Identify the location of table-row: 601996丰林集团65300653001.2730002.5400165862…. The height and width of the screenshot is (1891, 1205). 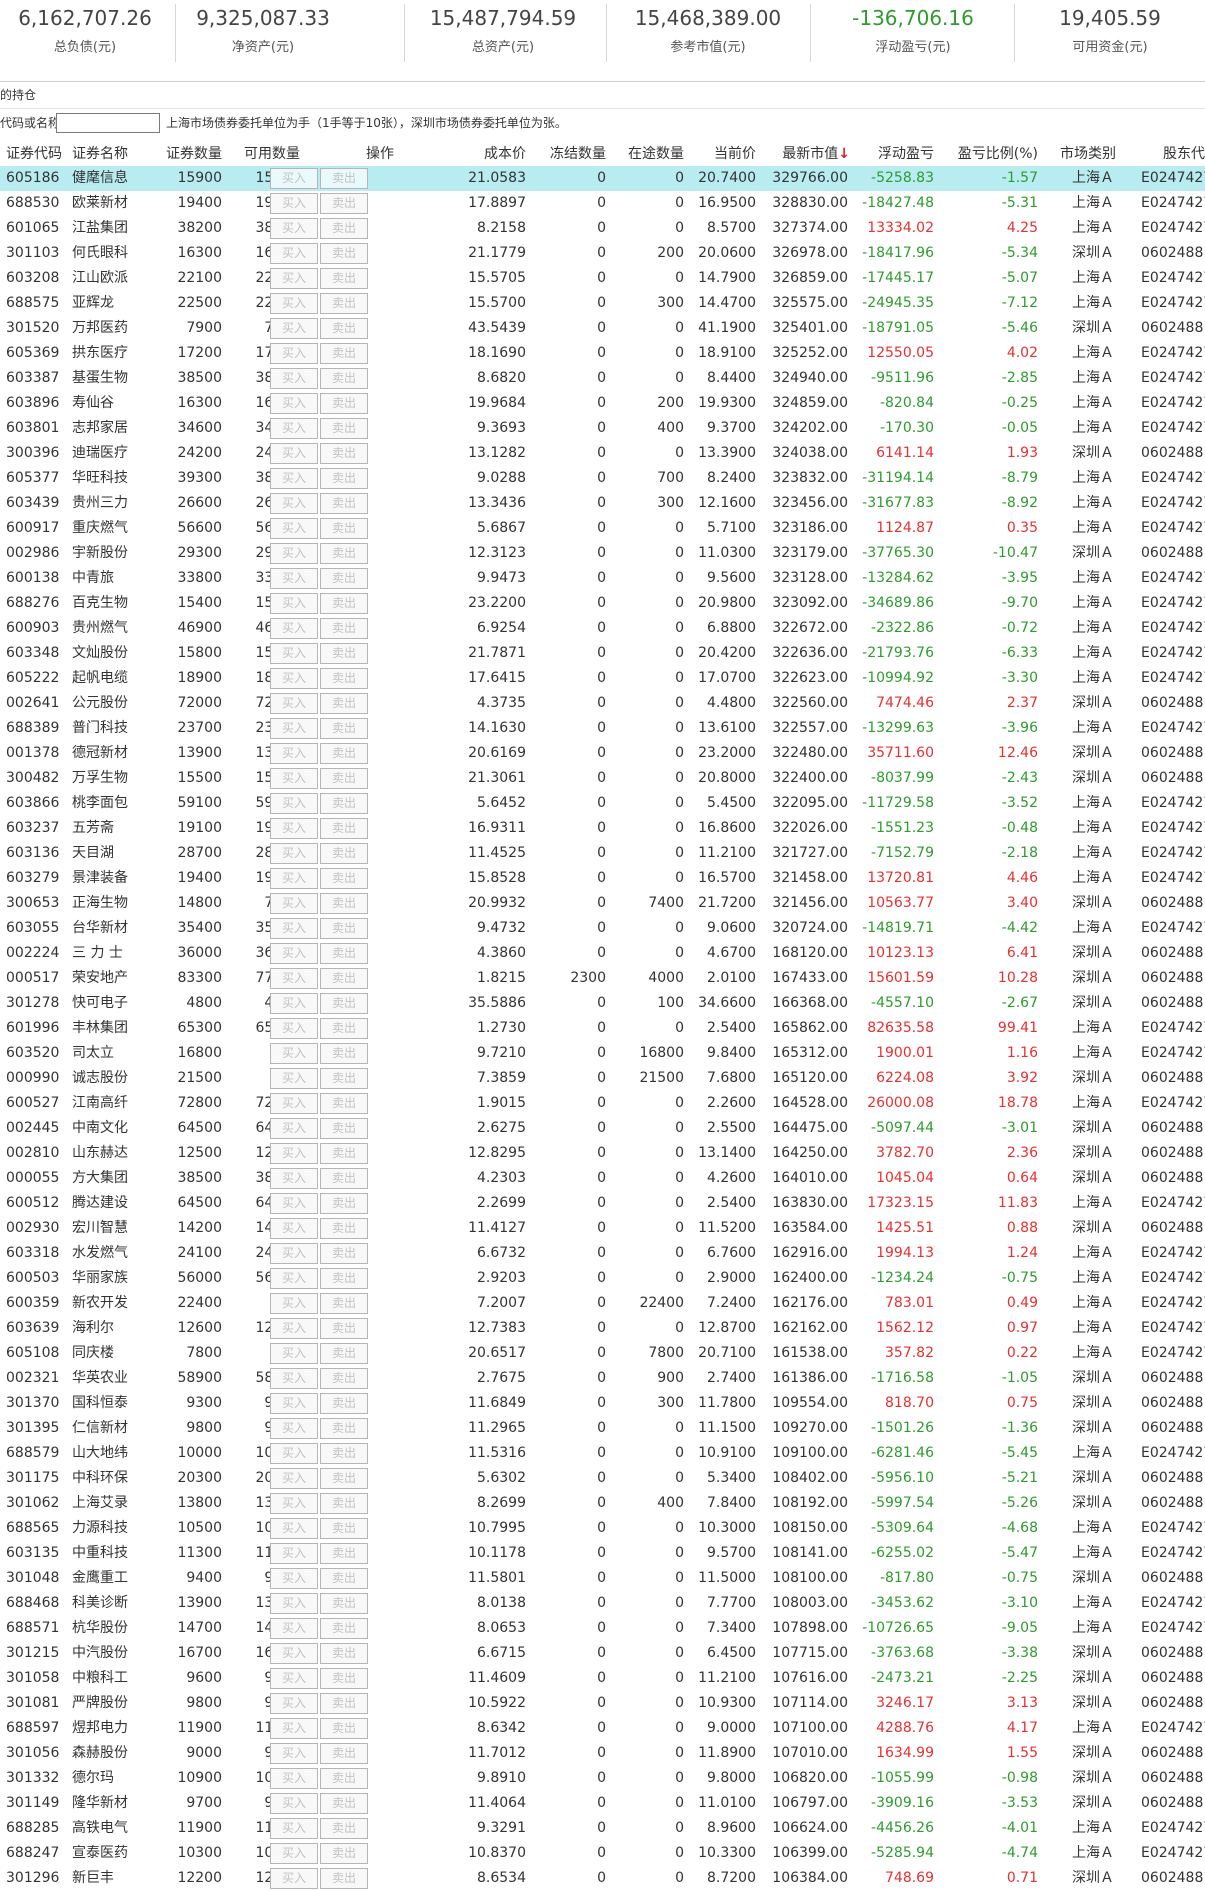
(602, 1028).